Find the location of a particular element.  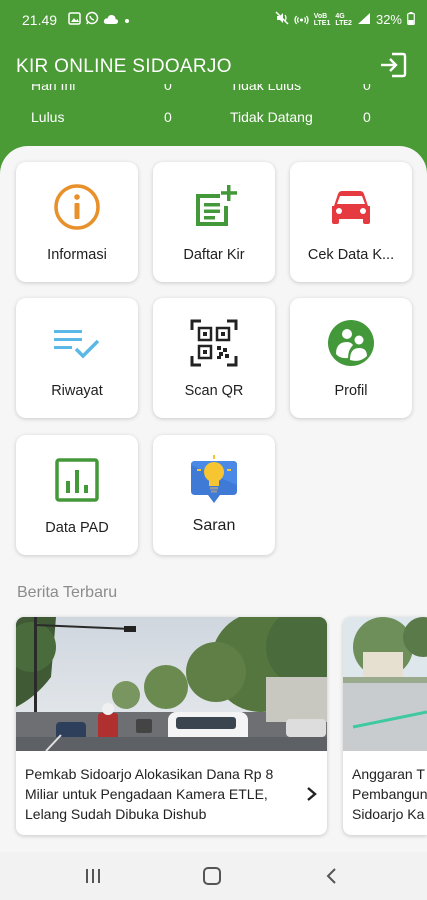

menu-riwayat: Riwayat is located at coordinates (77, 358).